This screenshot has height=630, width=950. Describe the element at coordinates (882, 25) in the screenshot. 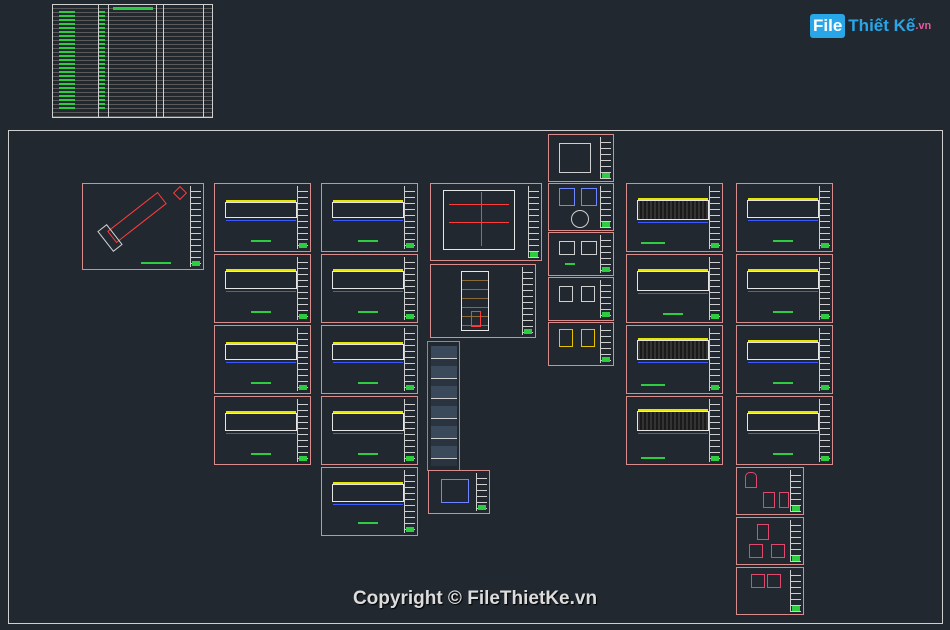

I see `watermark-thietke: Thiết Kế` at that location.